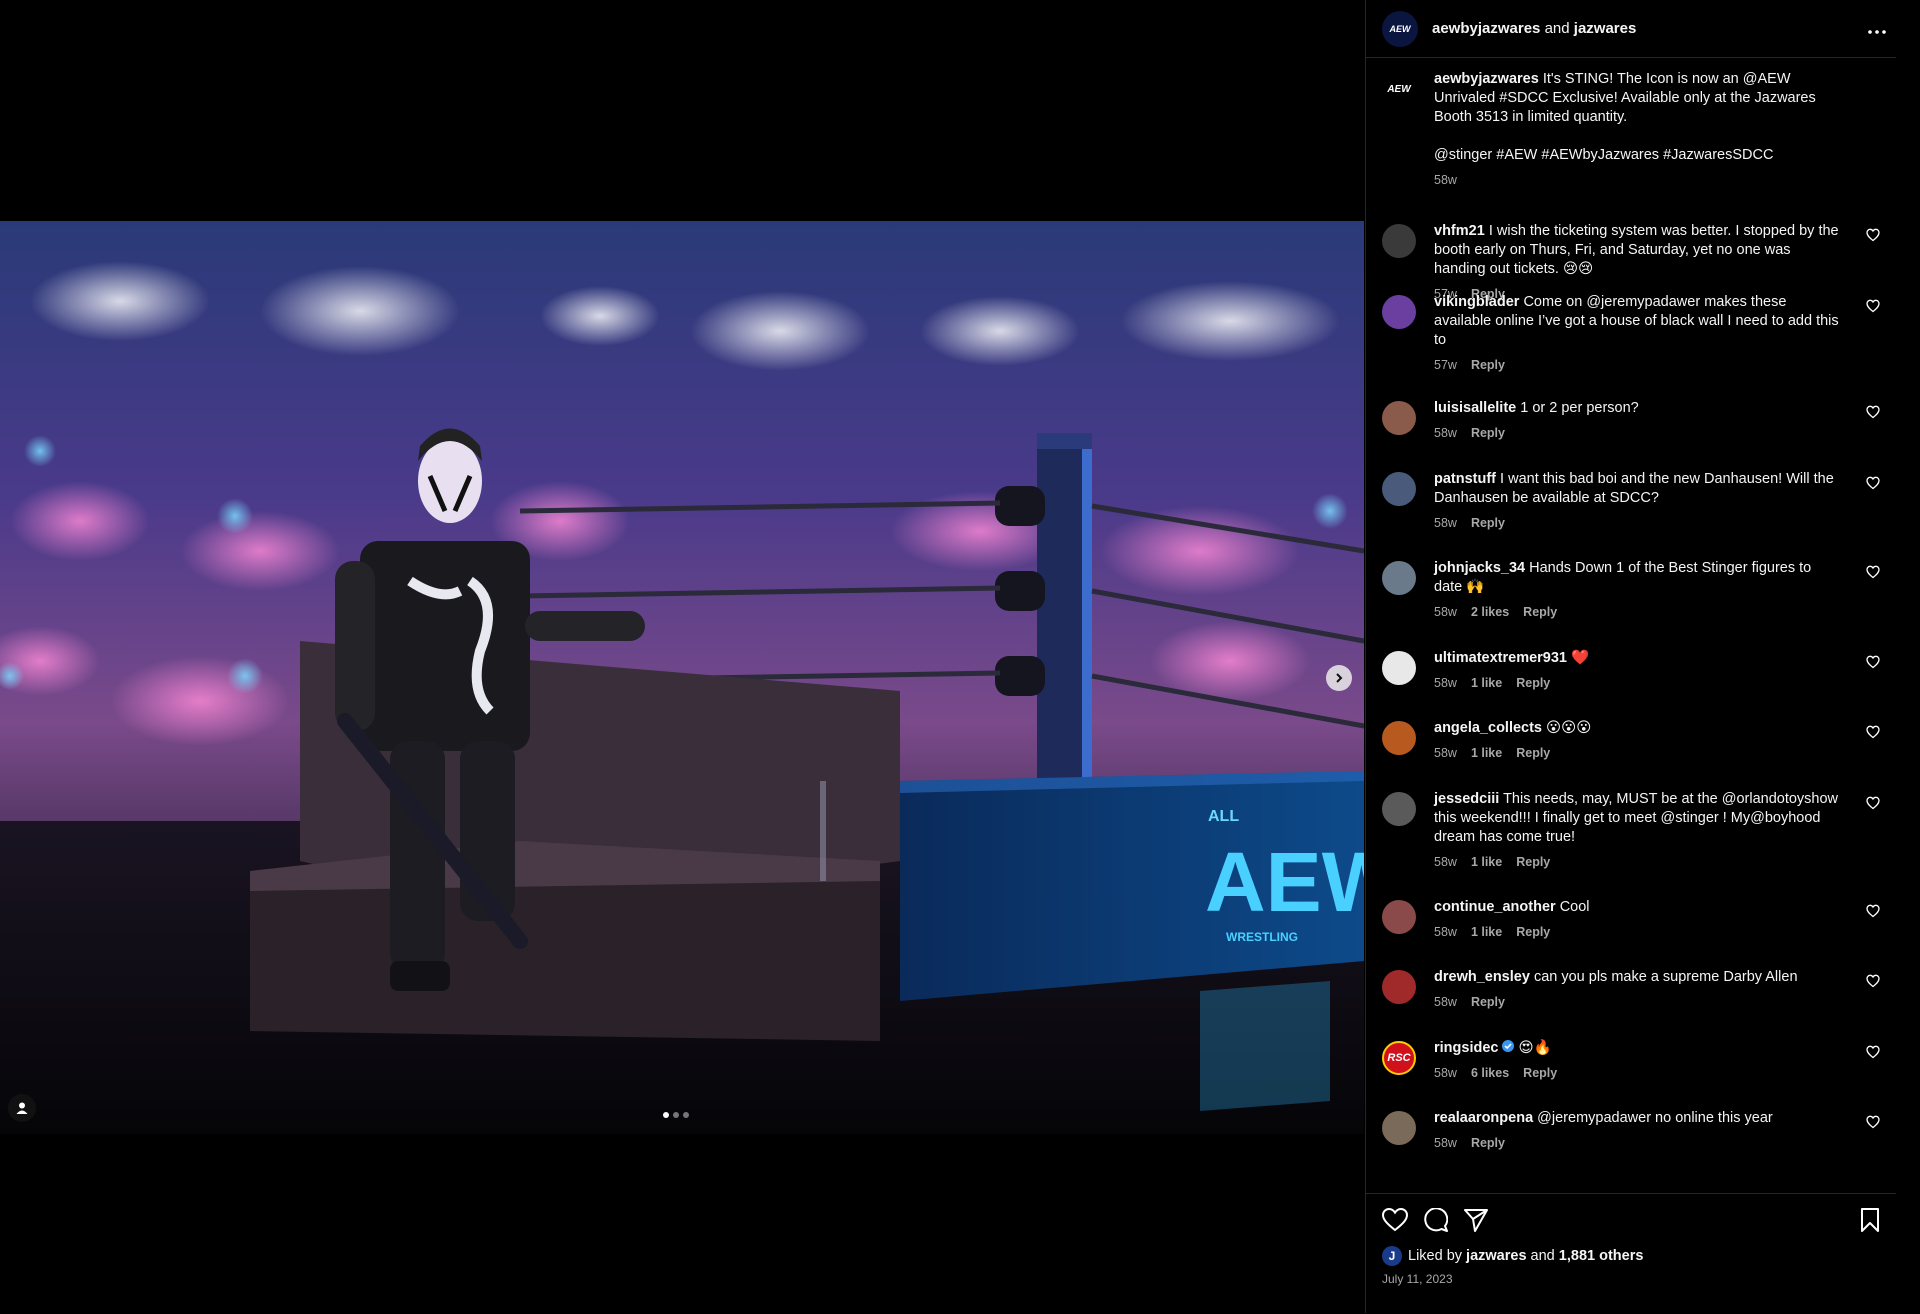 The image size is (1920, 1314). I want to click on post-date: July 11, 2023, so click(1417, 1279).